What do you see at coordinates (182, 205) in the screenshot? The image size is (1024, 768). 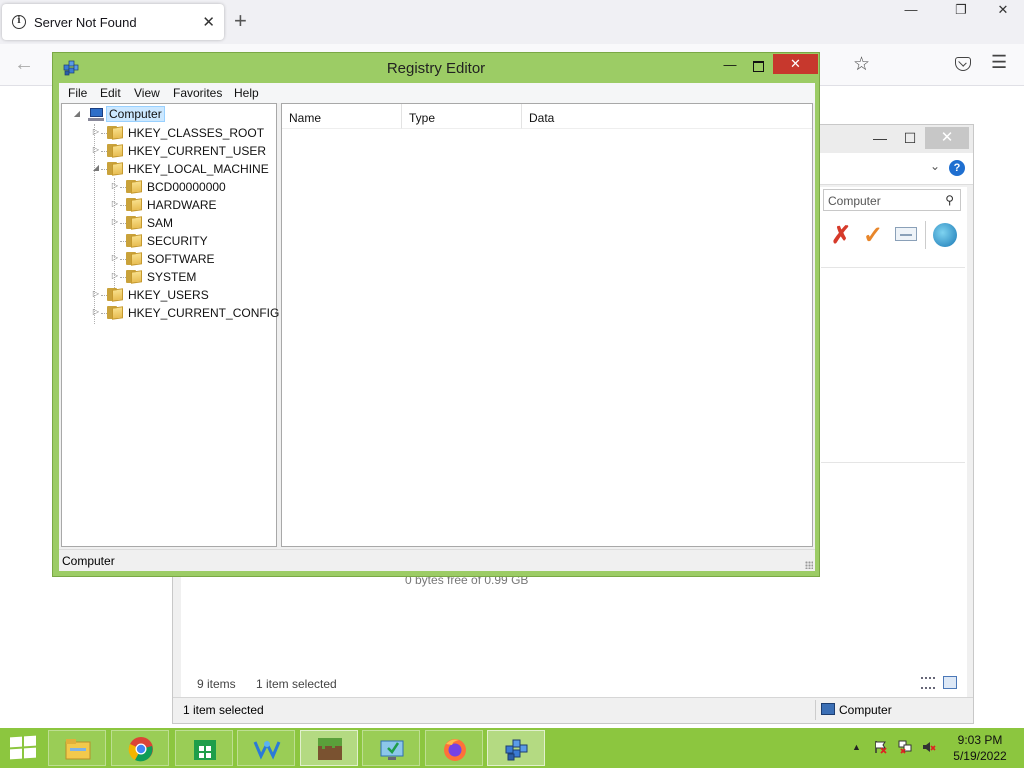 I see `tree-node-label: HARDWARE` at bounding box center [182, 205].